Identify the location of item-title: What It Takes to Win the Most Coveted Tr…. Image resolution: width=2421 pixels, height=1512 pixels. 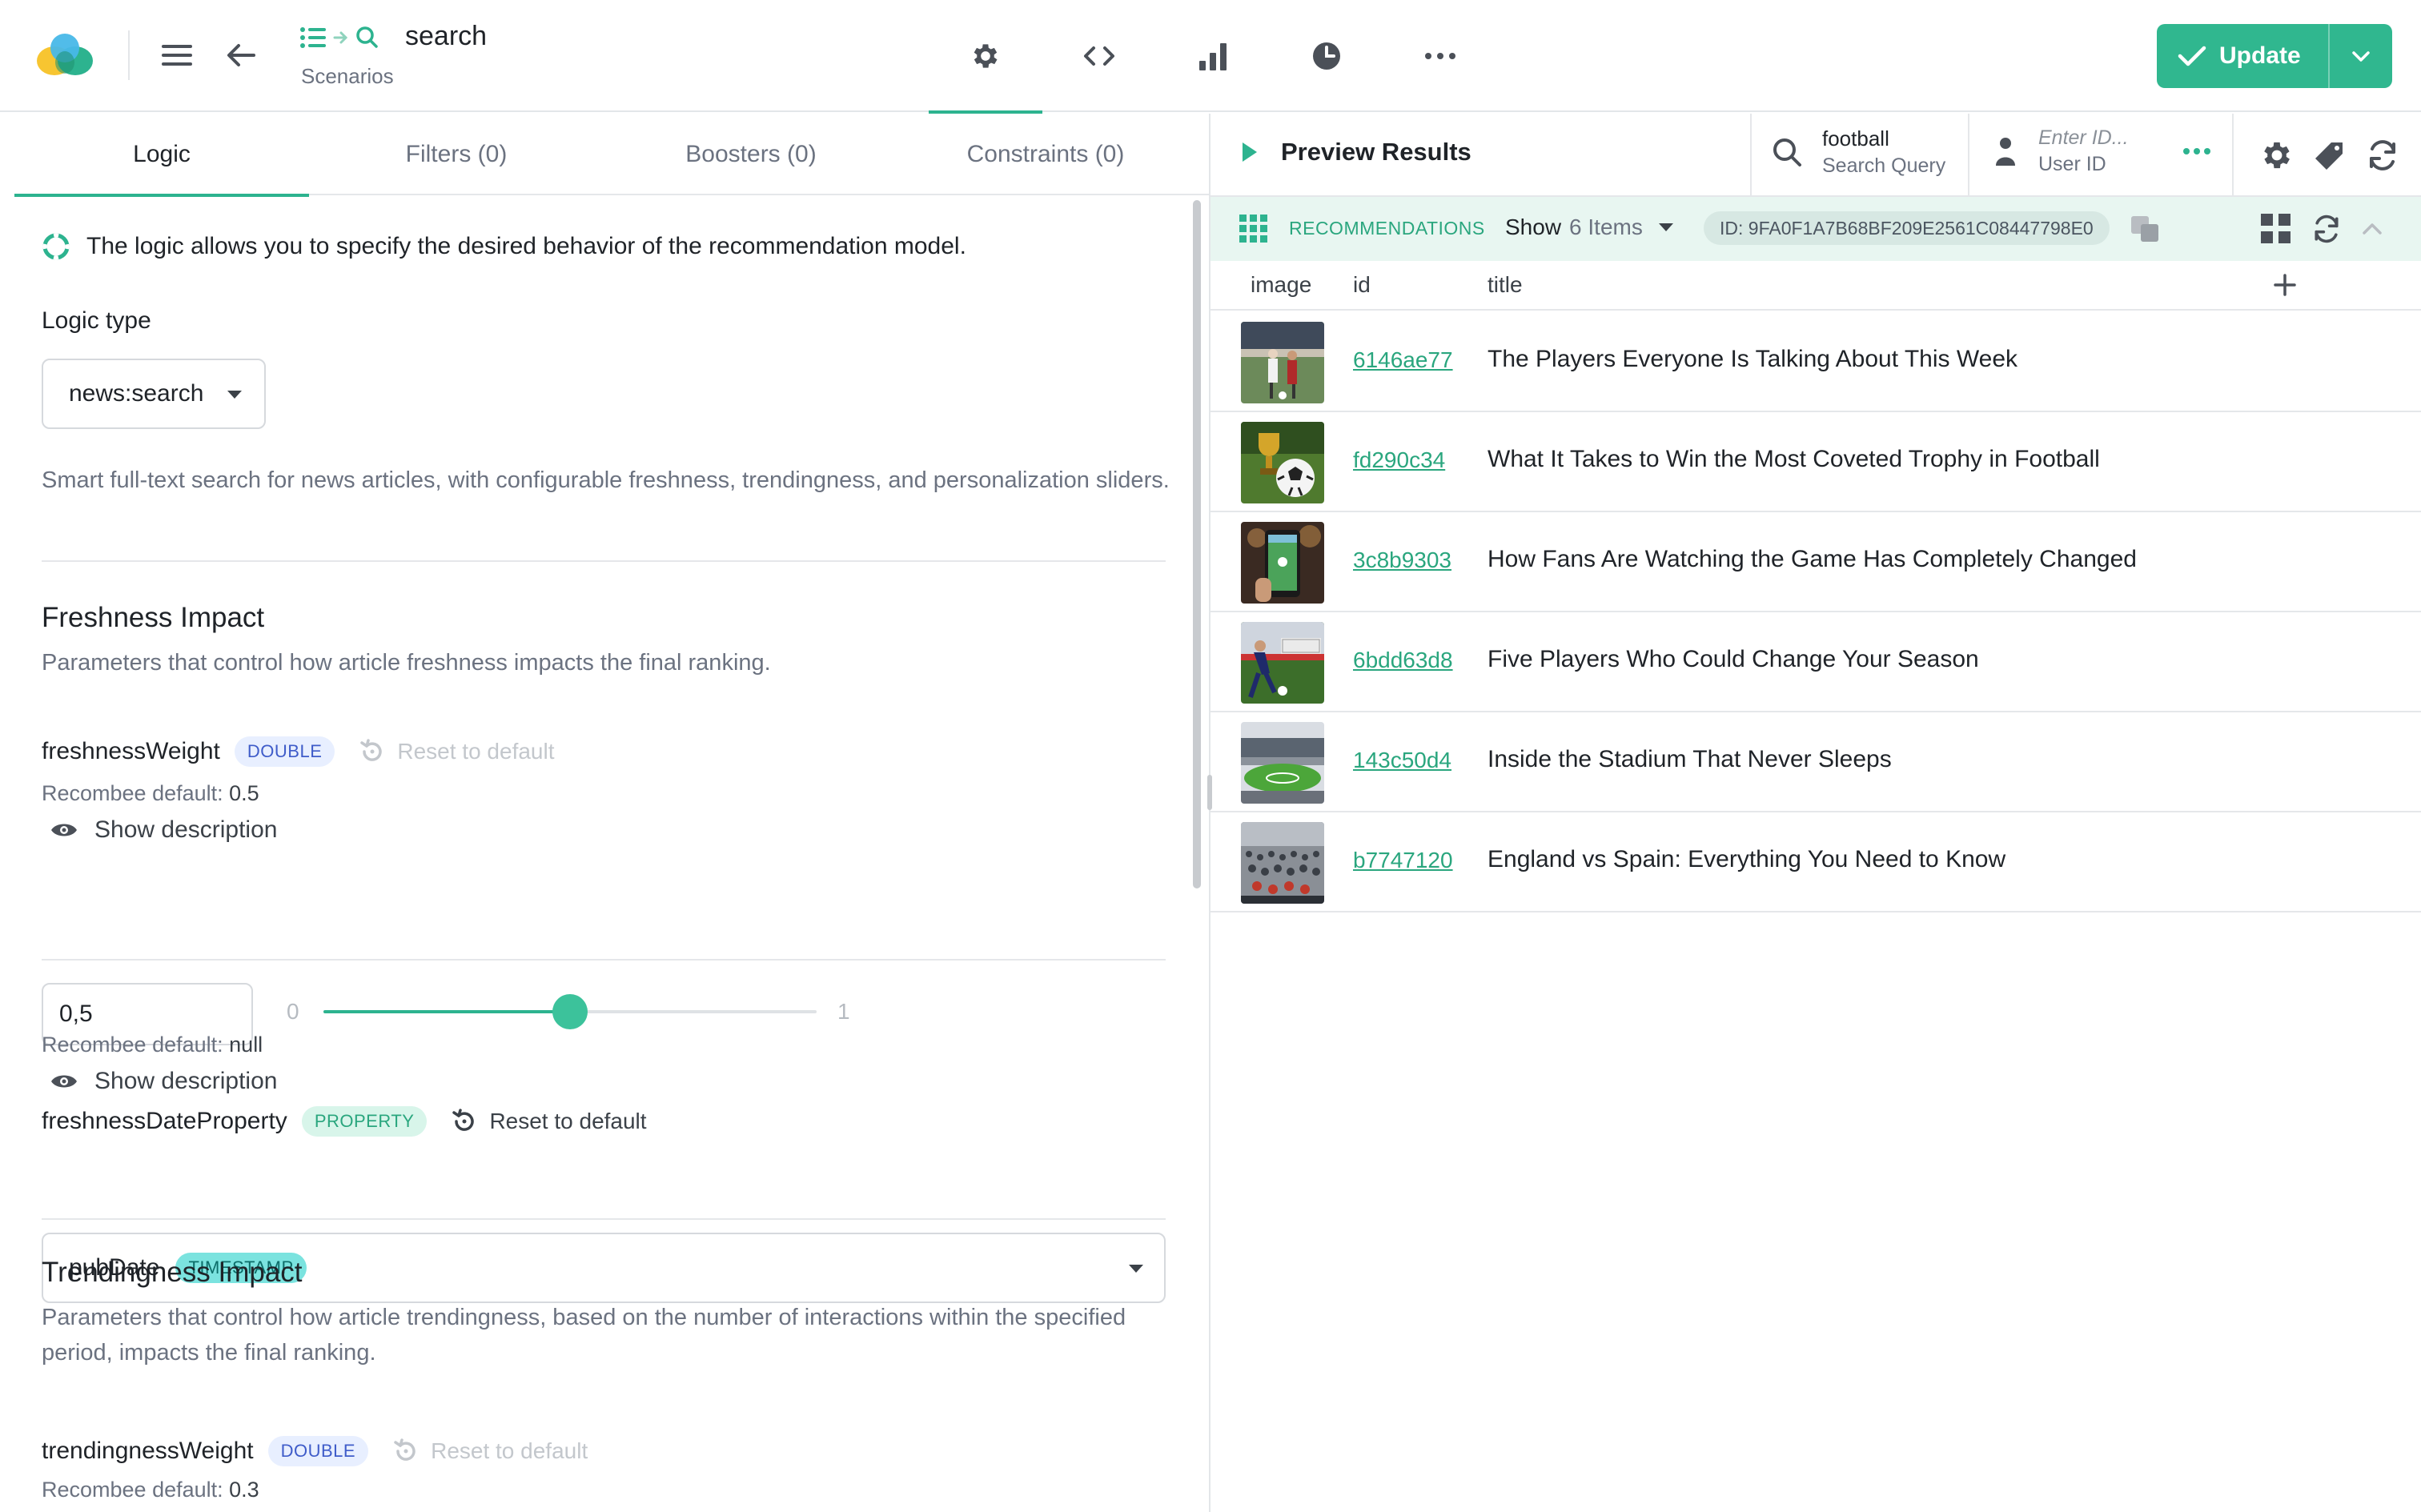
(1794, 459).